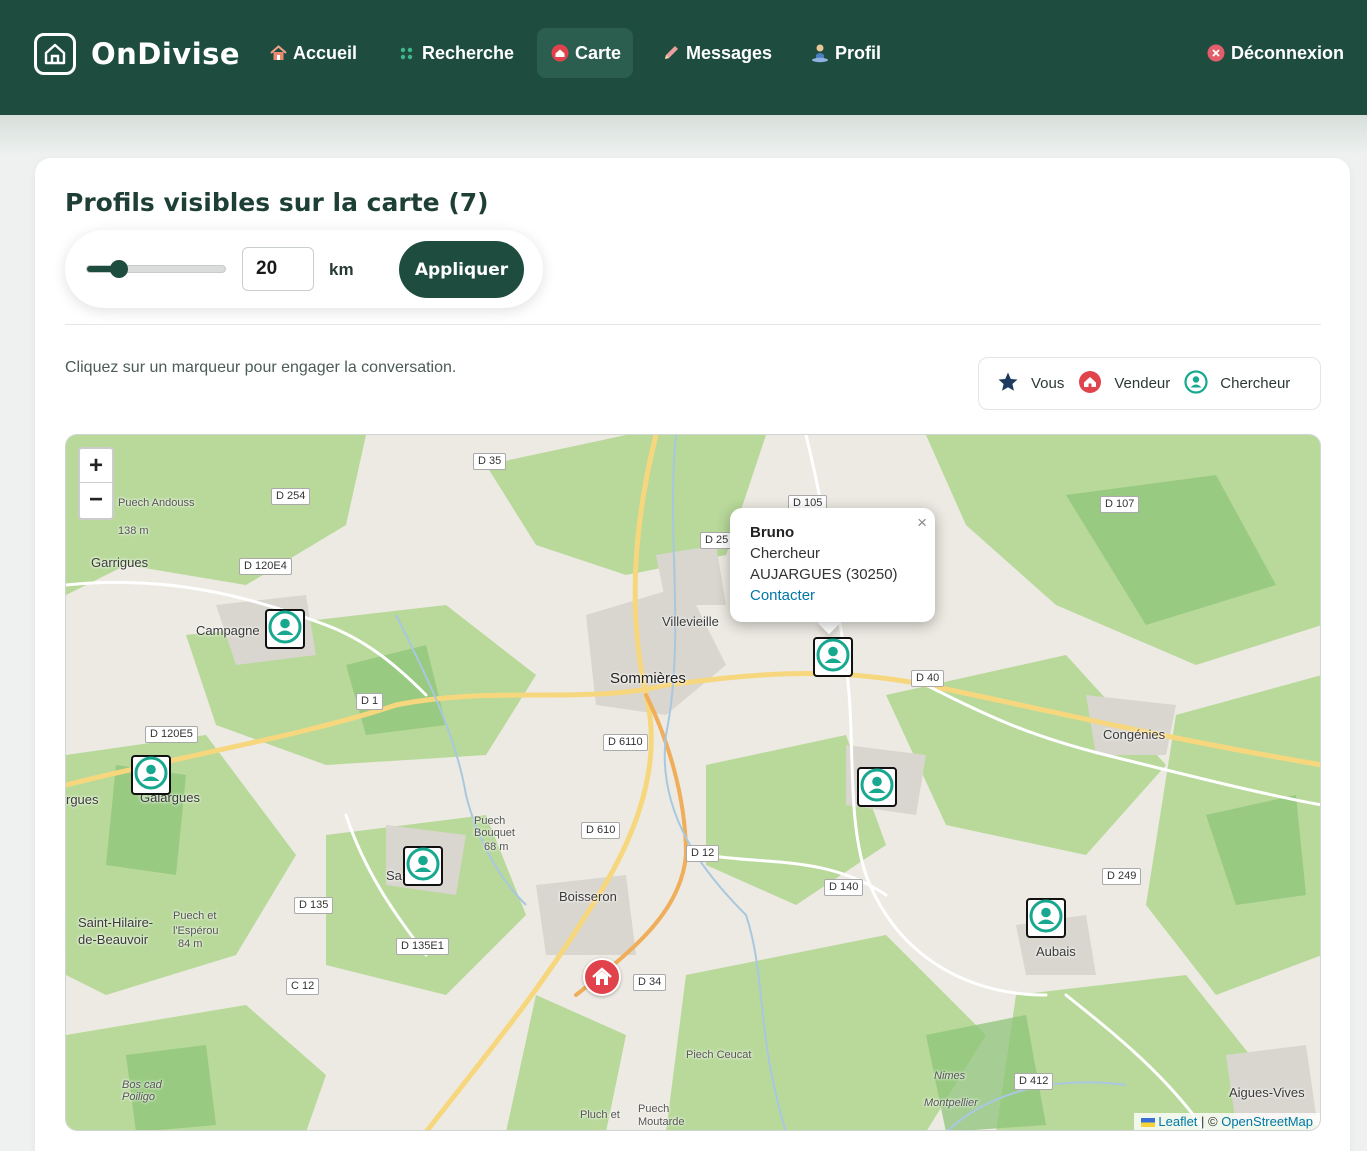 The image size is (1367, 1151). I want to click on page-title: Profils visibles sur la carte (7), so click(277, 202).